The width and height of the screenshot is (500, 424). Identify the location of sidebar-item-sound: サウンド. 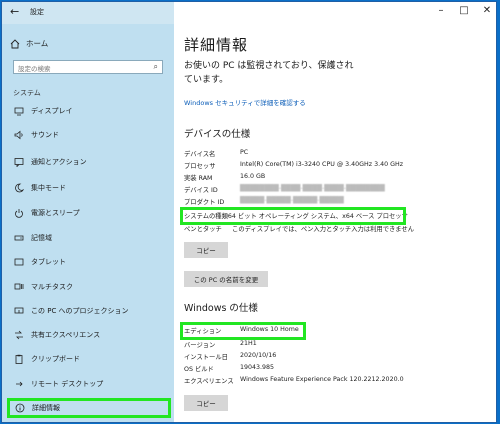
(88, 135).